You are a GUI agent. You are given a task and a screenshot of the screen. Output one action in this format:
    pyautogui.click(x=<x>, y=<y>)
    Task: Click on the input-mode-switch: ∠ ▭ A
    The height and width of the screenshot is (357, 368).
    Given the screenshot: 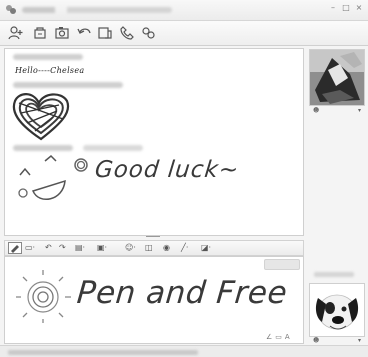 What is the action you would take?
    pyautogui.click(x=278, y=337)
    